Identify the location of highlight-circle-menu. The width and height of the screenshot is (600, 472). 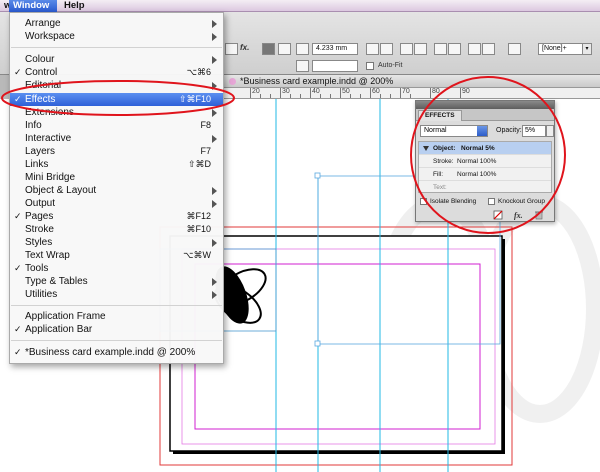
(118, 98).